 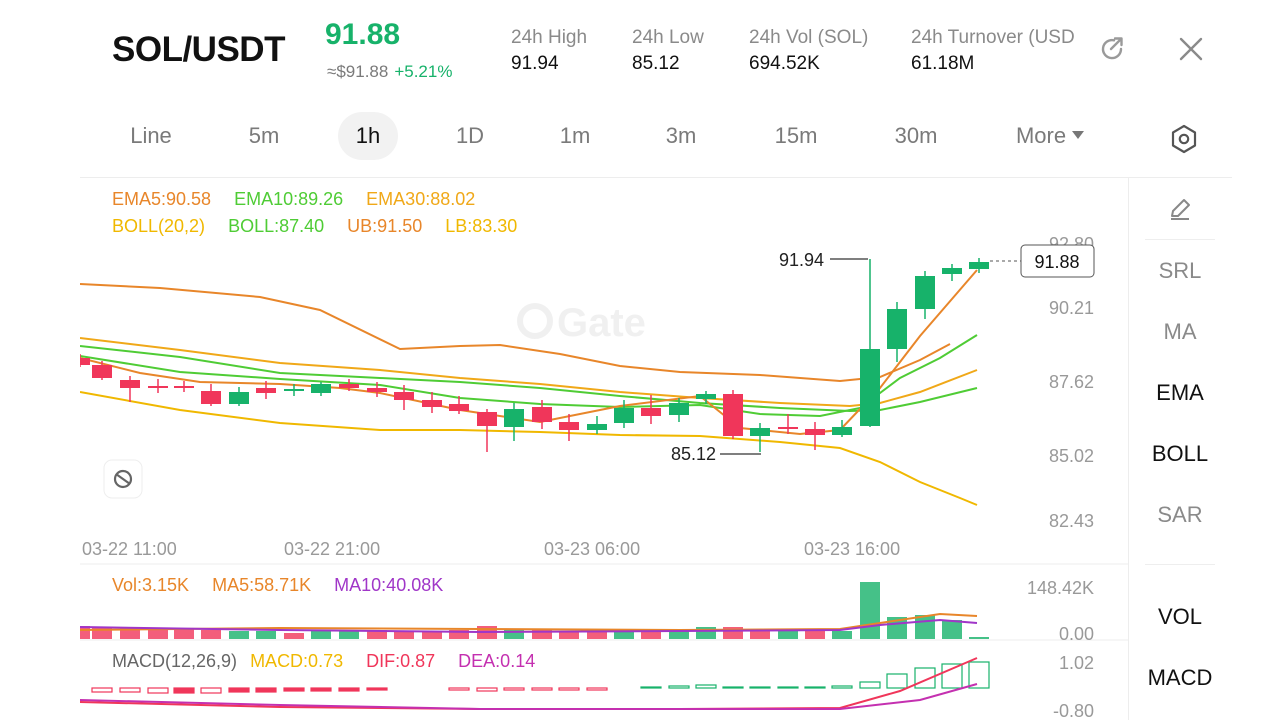 I want to click on boll-upper-line, so click(x=515, y=333).